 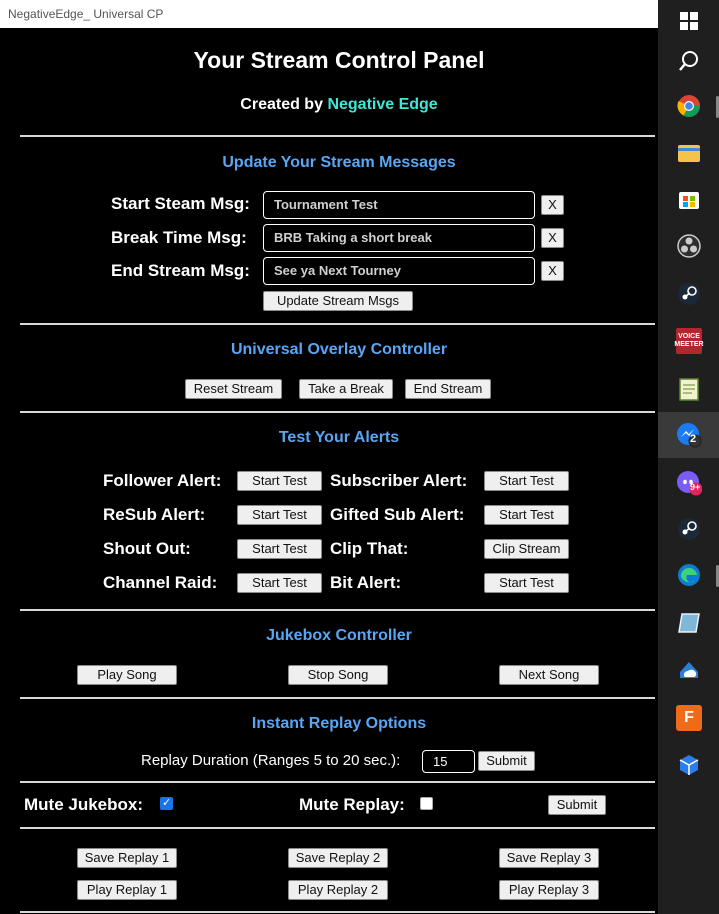 I want to click on mute-jukebox-label: Mute Jukebox:, so click(x=84, y=804).